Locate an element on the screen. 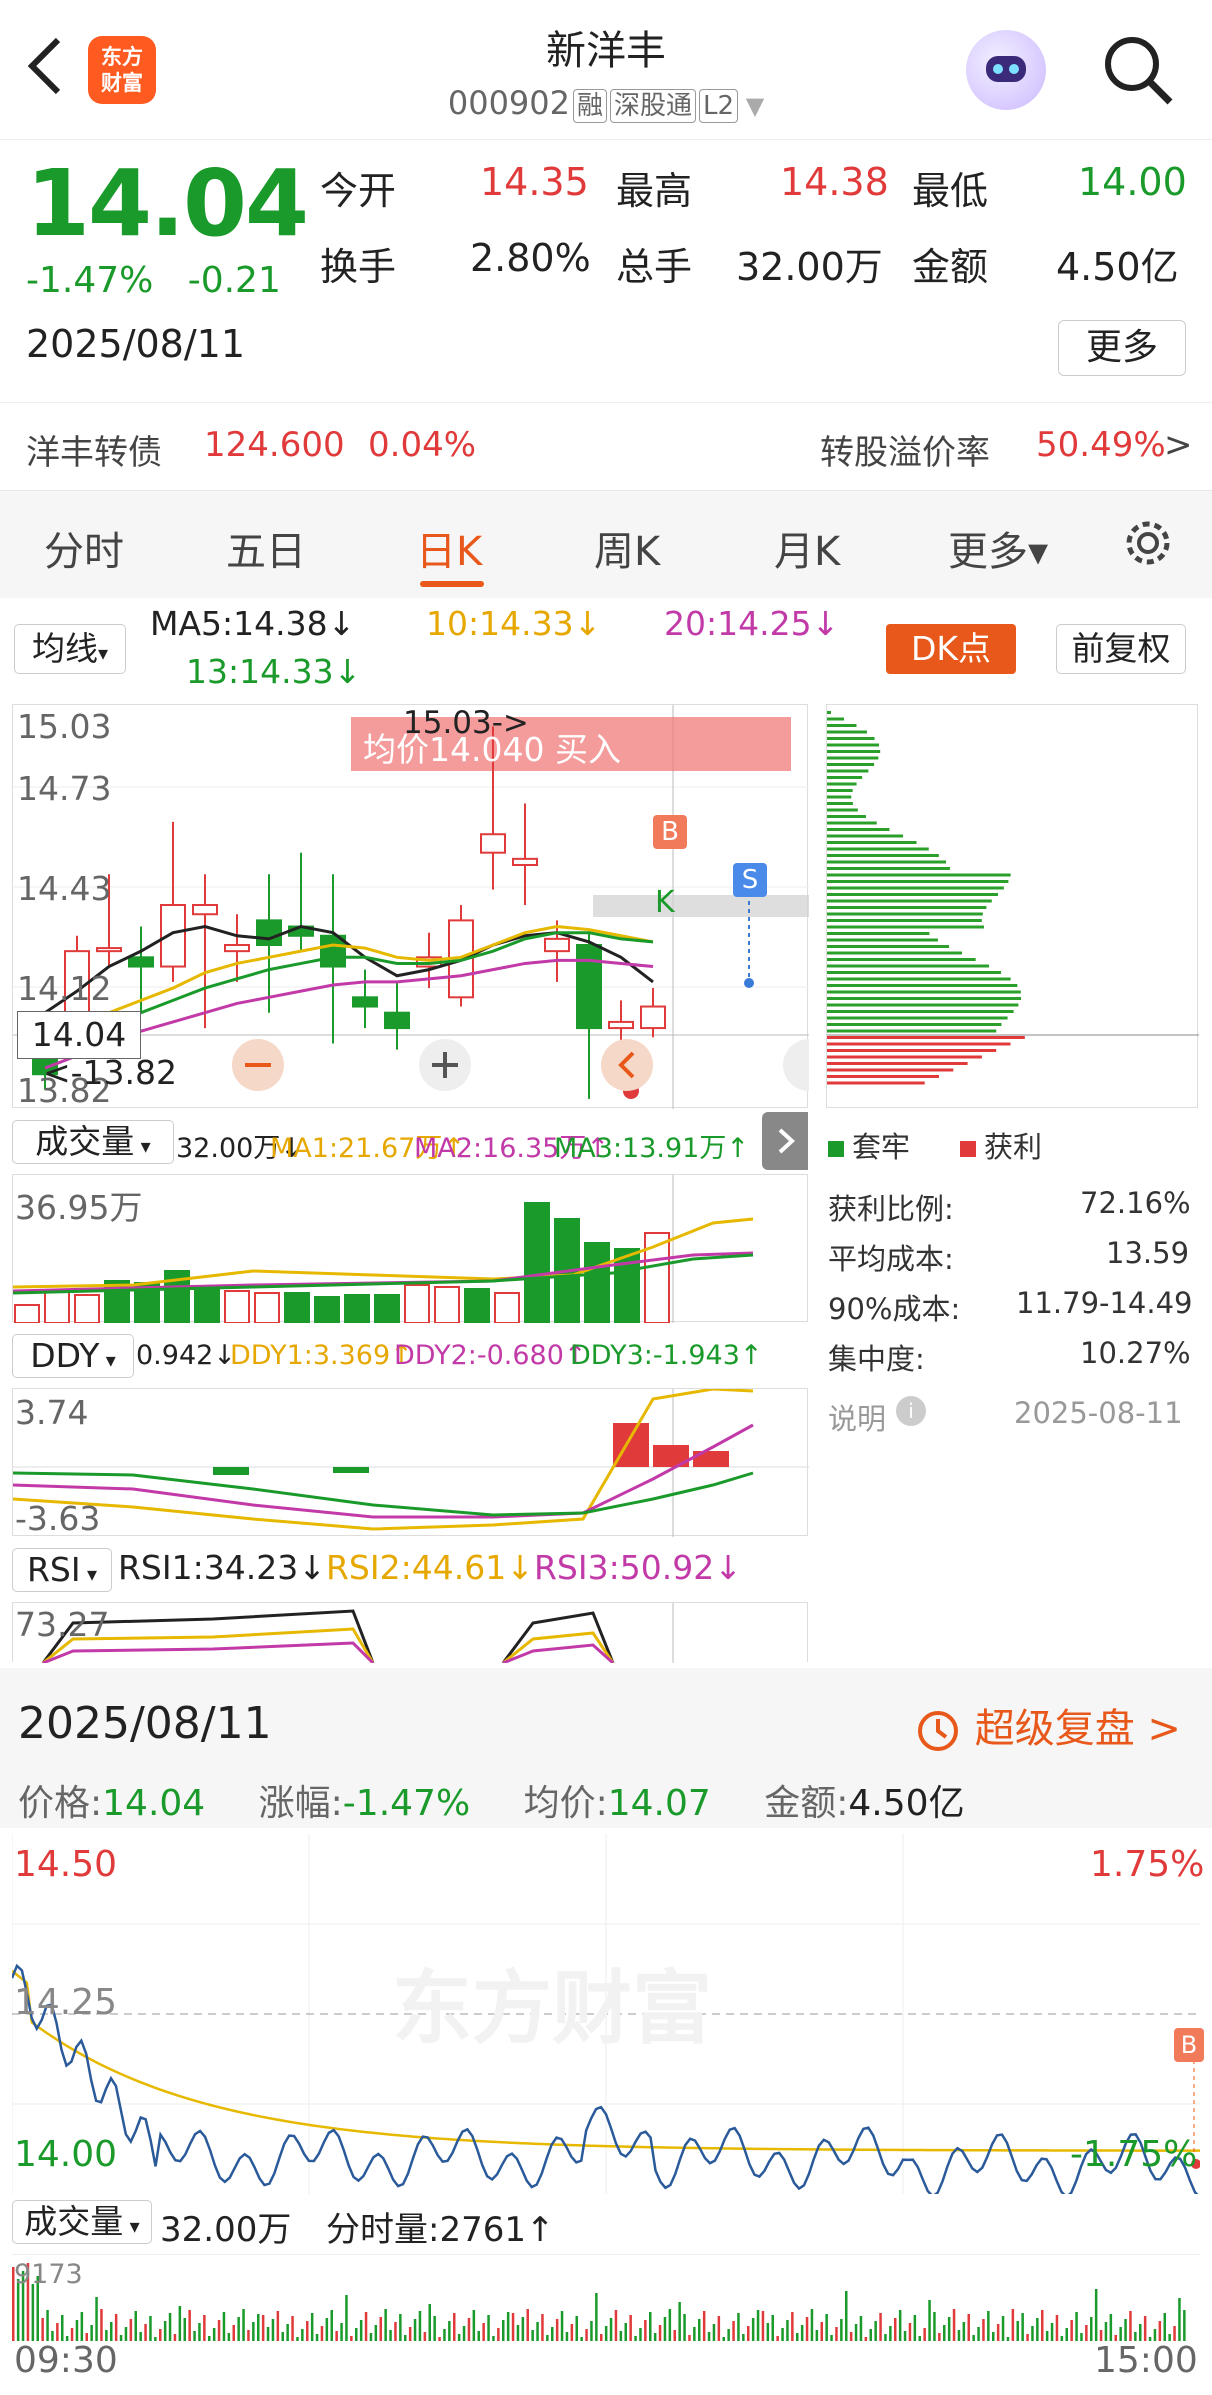 The image size is (1212, 2395). tab-more: 更多▾ is located at coordinates (998, 548).